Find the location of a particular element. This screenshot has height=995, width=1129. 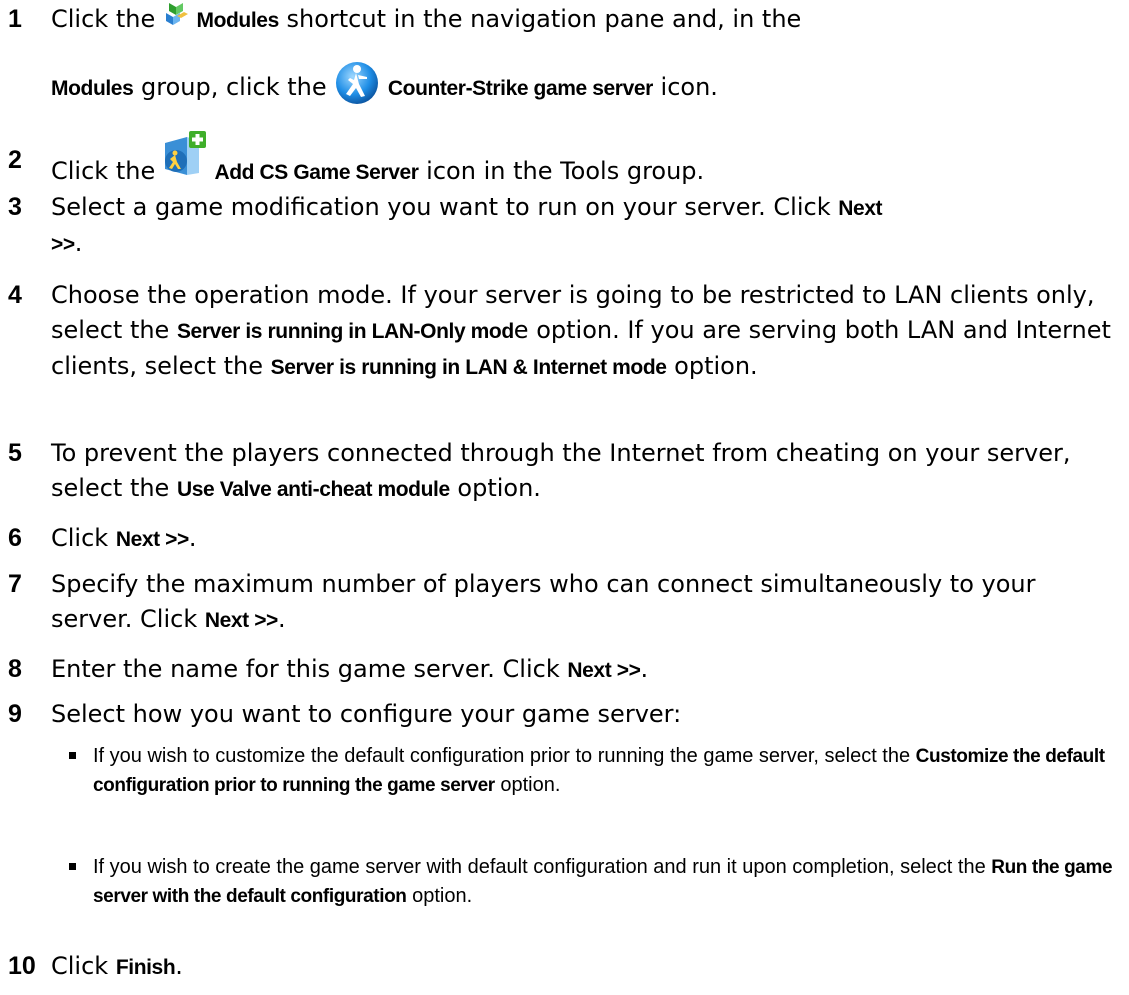

step-number: 5 is located at coordinates (15, 453).